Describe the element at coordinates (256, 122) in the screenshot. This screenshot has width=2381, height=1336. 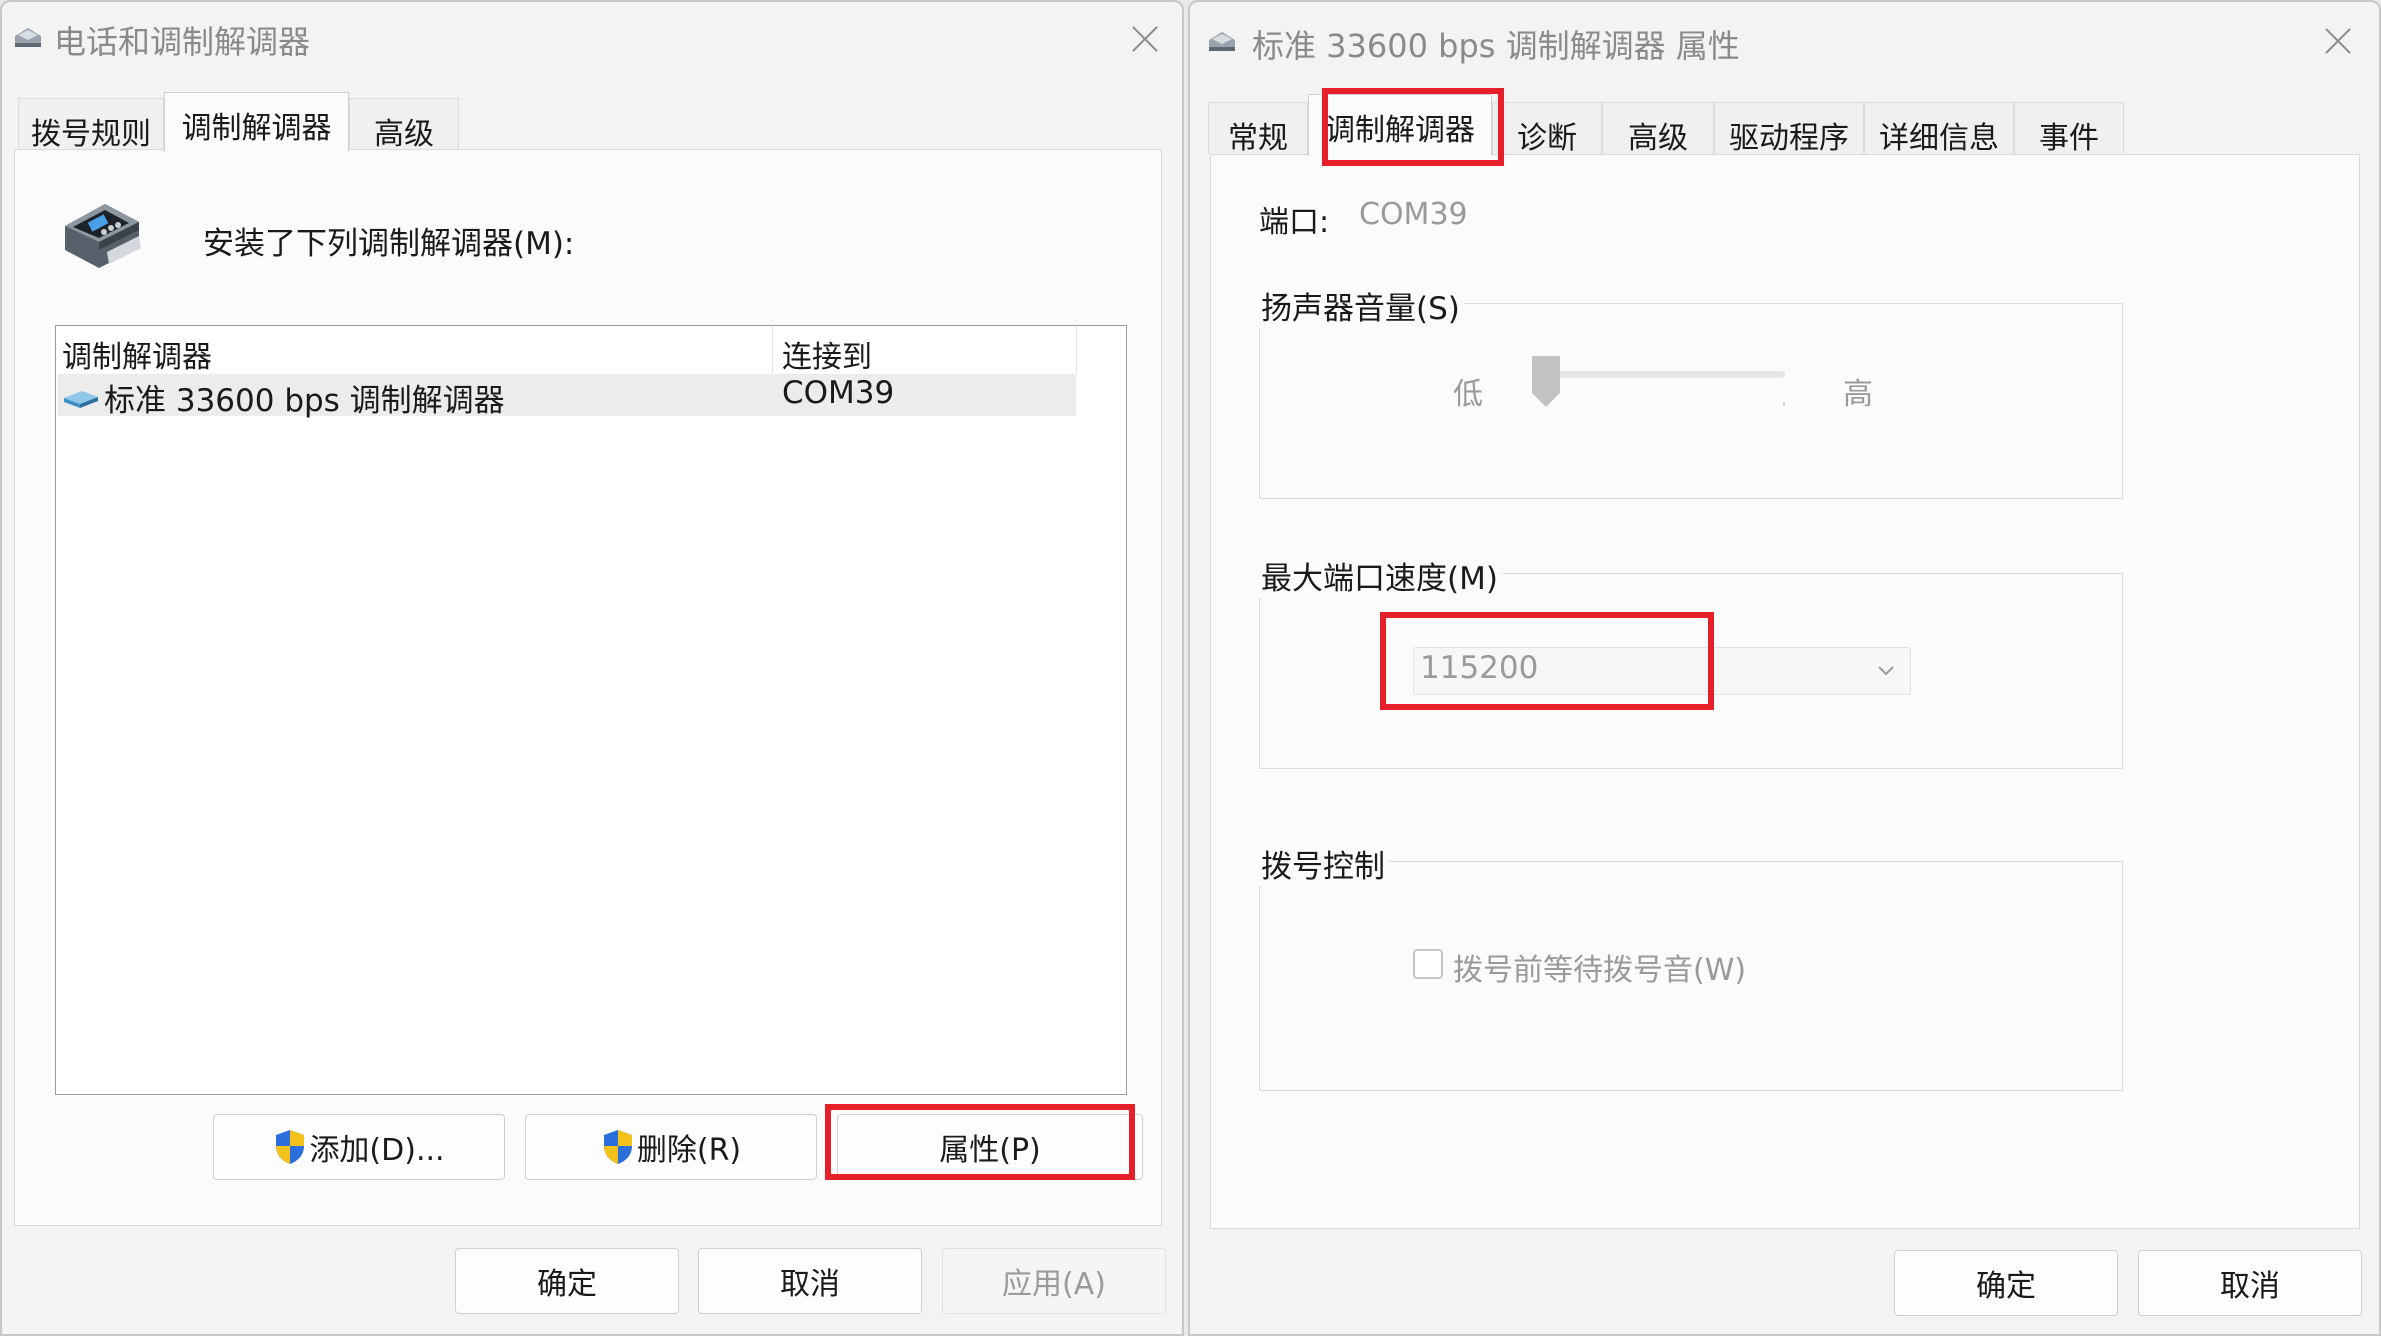
I see `tab-modems: 调制解调器` at that location.